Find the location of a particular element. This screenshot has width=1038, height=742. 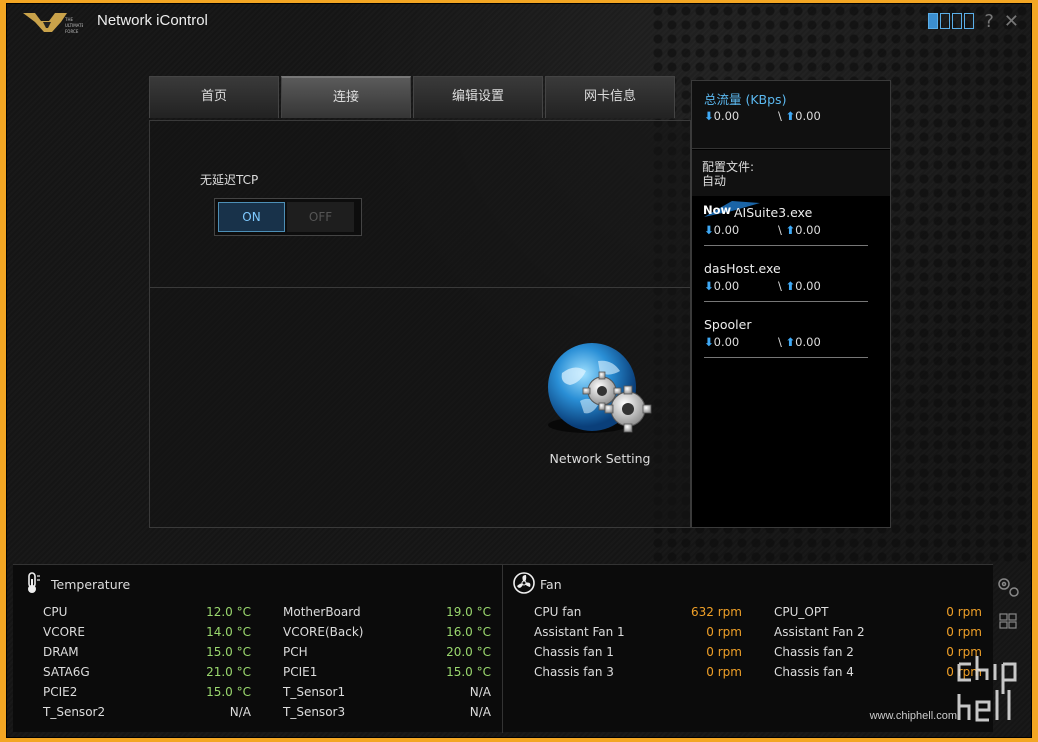

toggle-off-button: OFF is located at coordinates (320, 217).